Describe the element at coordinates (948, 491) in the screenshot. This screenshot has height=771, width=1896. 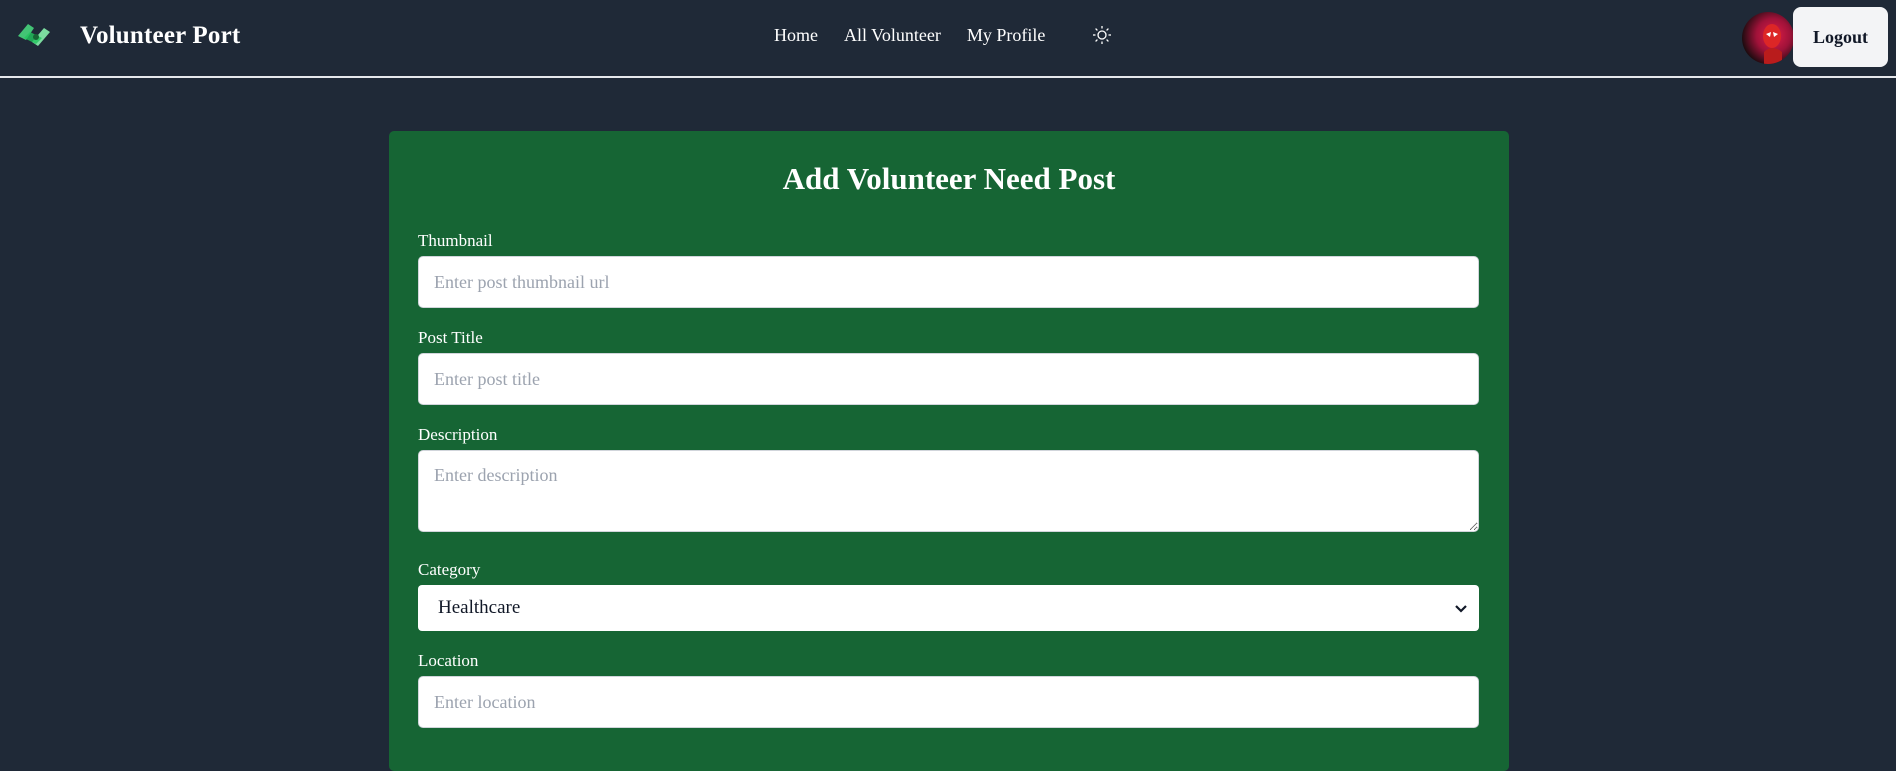
I see `description-textarea` at that location.